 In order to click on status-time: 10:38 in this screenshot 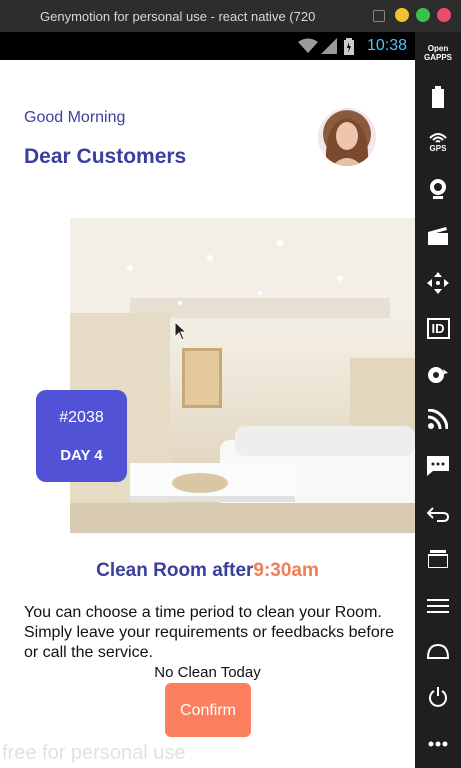, I will do `click(386, 45)`.